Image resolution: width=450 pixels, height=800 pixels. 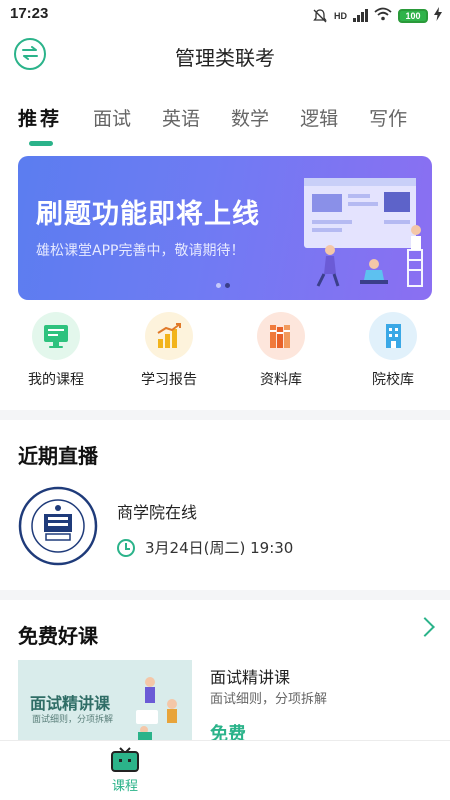 I want to click on mute-bell-icon, so click(x=320, y=16).